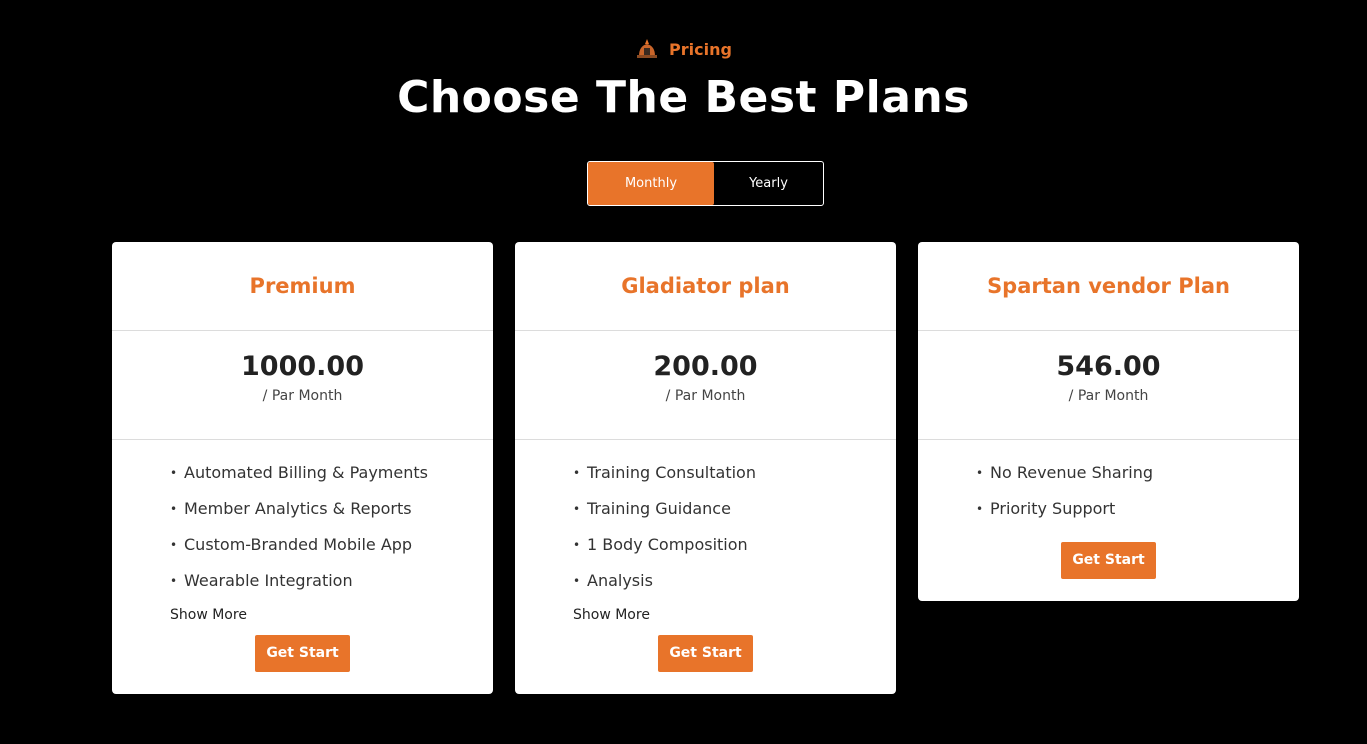  I want to click on feature-item: Automated Billing & Payments, so click(331, 478).